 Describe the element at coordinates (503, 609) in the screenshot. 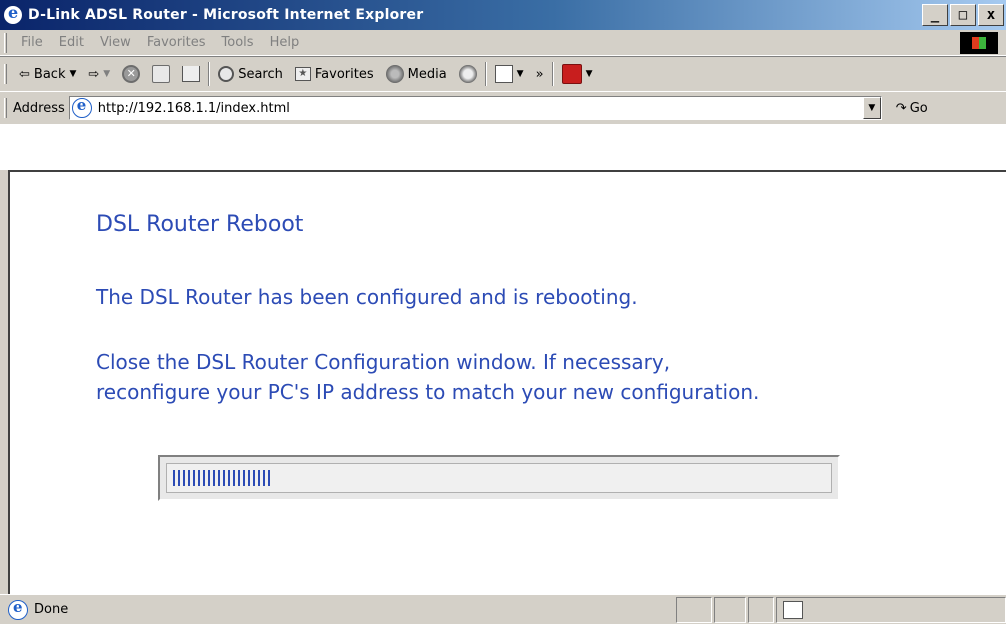

I see `status-bar: Done` at that location.